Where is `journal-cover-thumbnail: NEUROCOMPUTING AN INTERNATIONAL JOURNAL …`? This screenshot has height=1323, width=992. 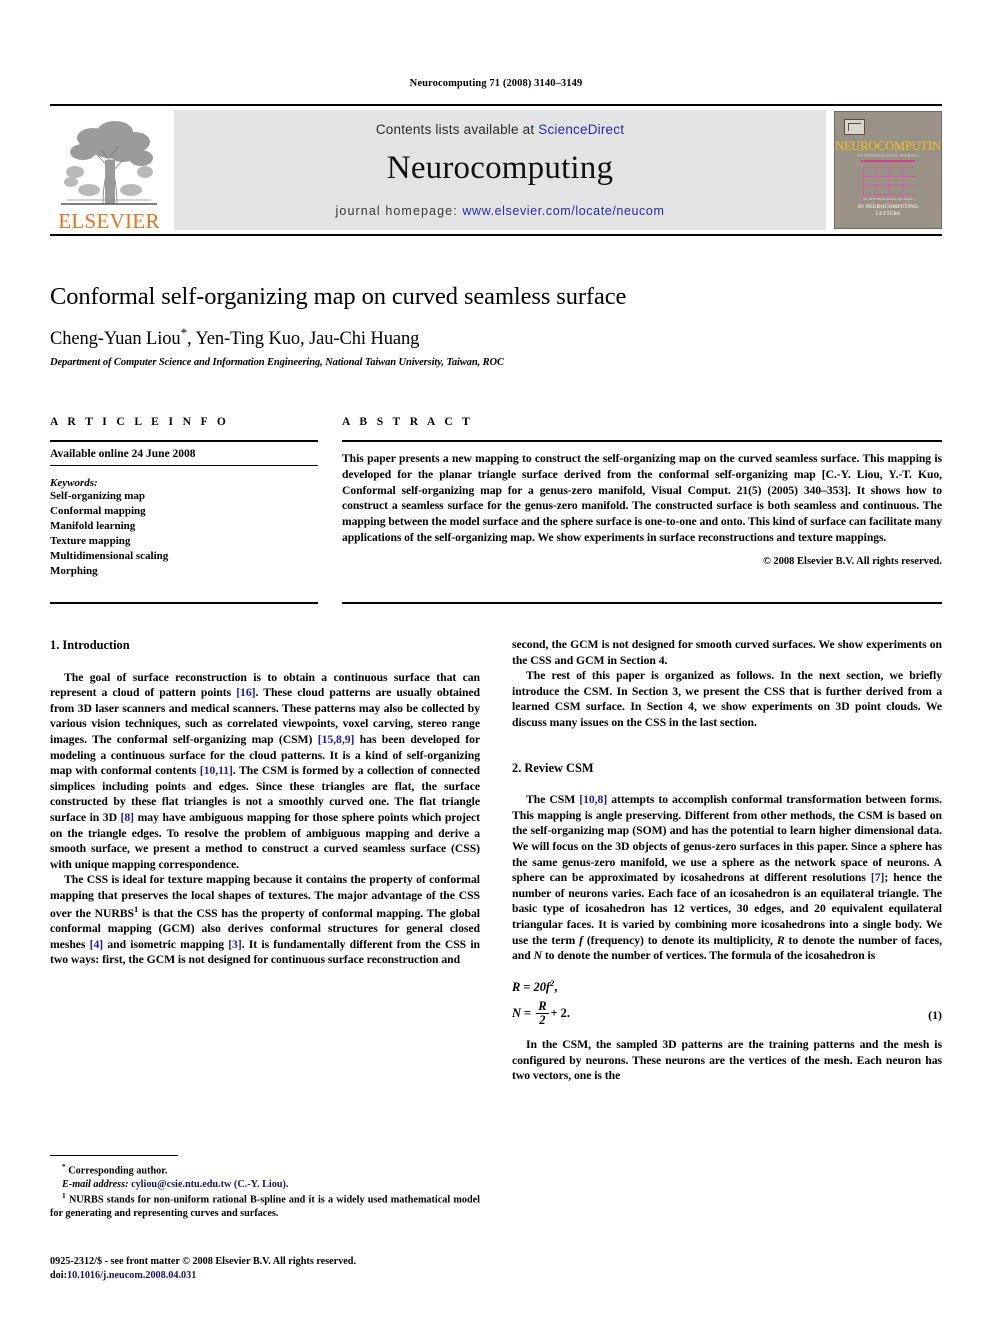
journal-cover-thumbnail: NEUROCOMPUTING AN INTERNATIONAL JOURNAL … is located at coordinates (888, 170).